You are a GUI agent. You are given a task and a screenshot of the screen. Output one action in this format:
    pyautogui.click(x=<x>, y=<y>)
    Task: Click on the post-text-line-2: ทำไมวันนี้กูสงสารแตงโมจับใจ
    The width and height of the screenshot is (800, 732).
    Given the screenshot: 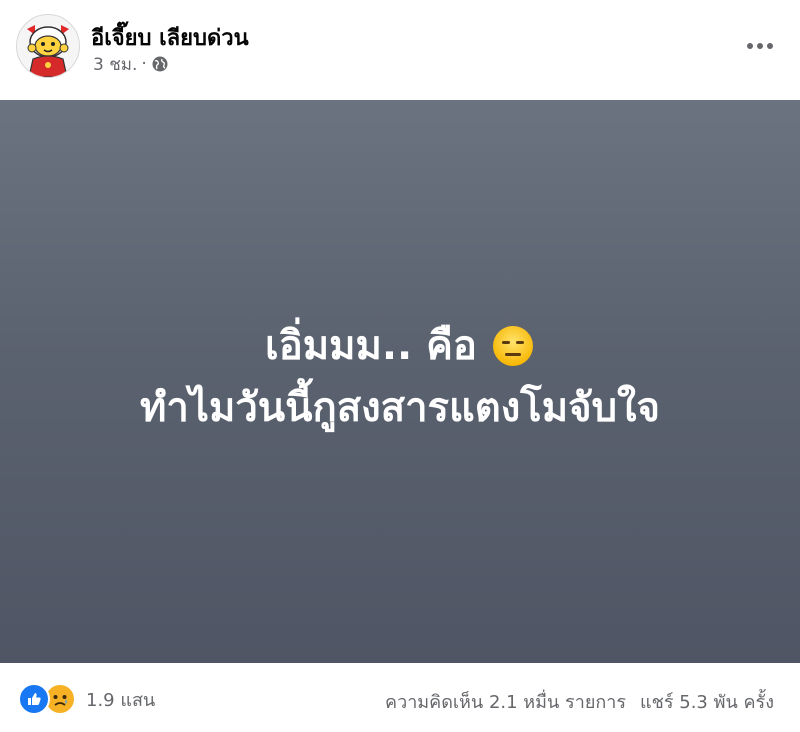 What is the action you would take?
    pyautogui.click(x=400, y=407)
    